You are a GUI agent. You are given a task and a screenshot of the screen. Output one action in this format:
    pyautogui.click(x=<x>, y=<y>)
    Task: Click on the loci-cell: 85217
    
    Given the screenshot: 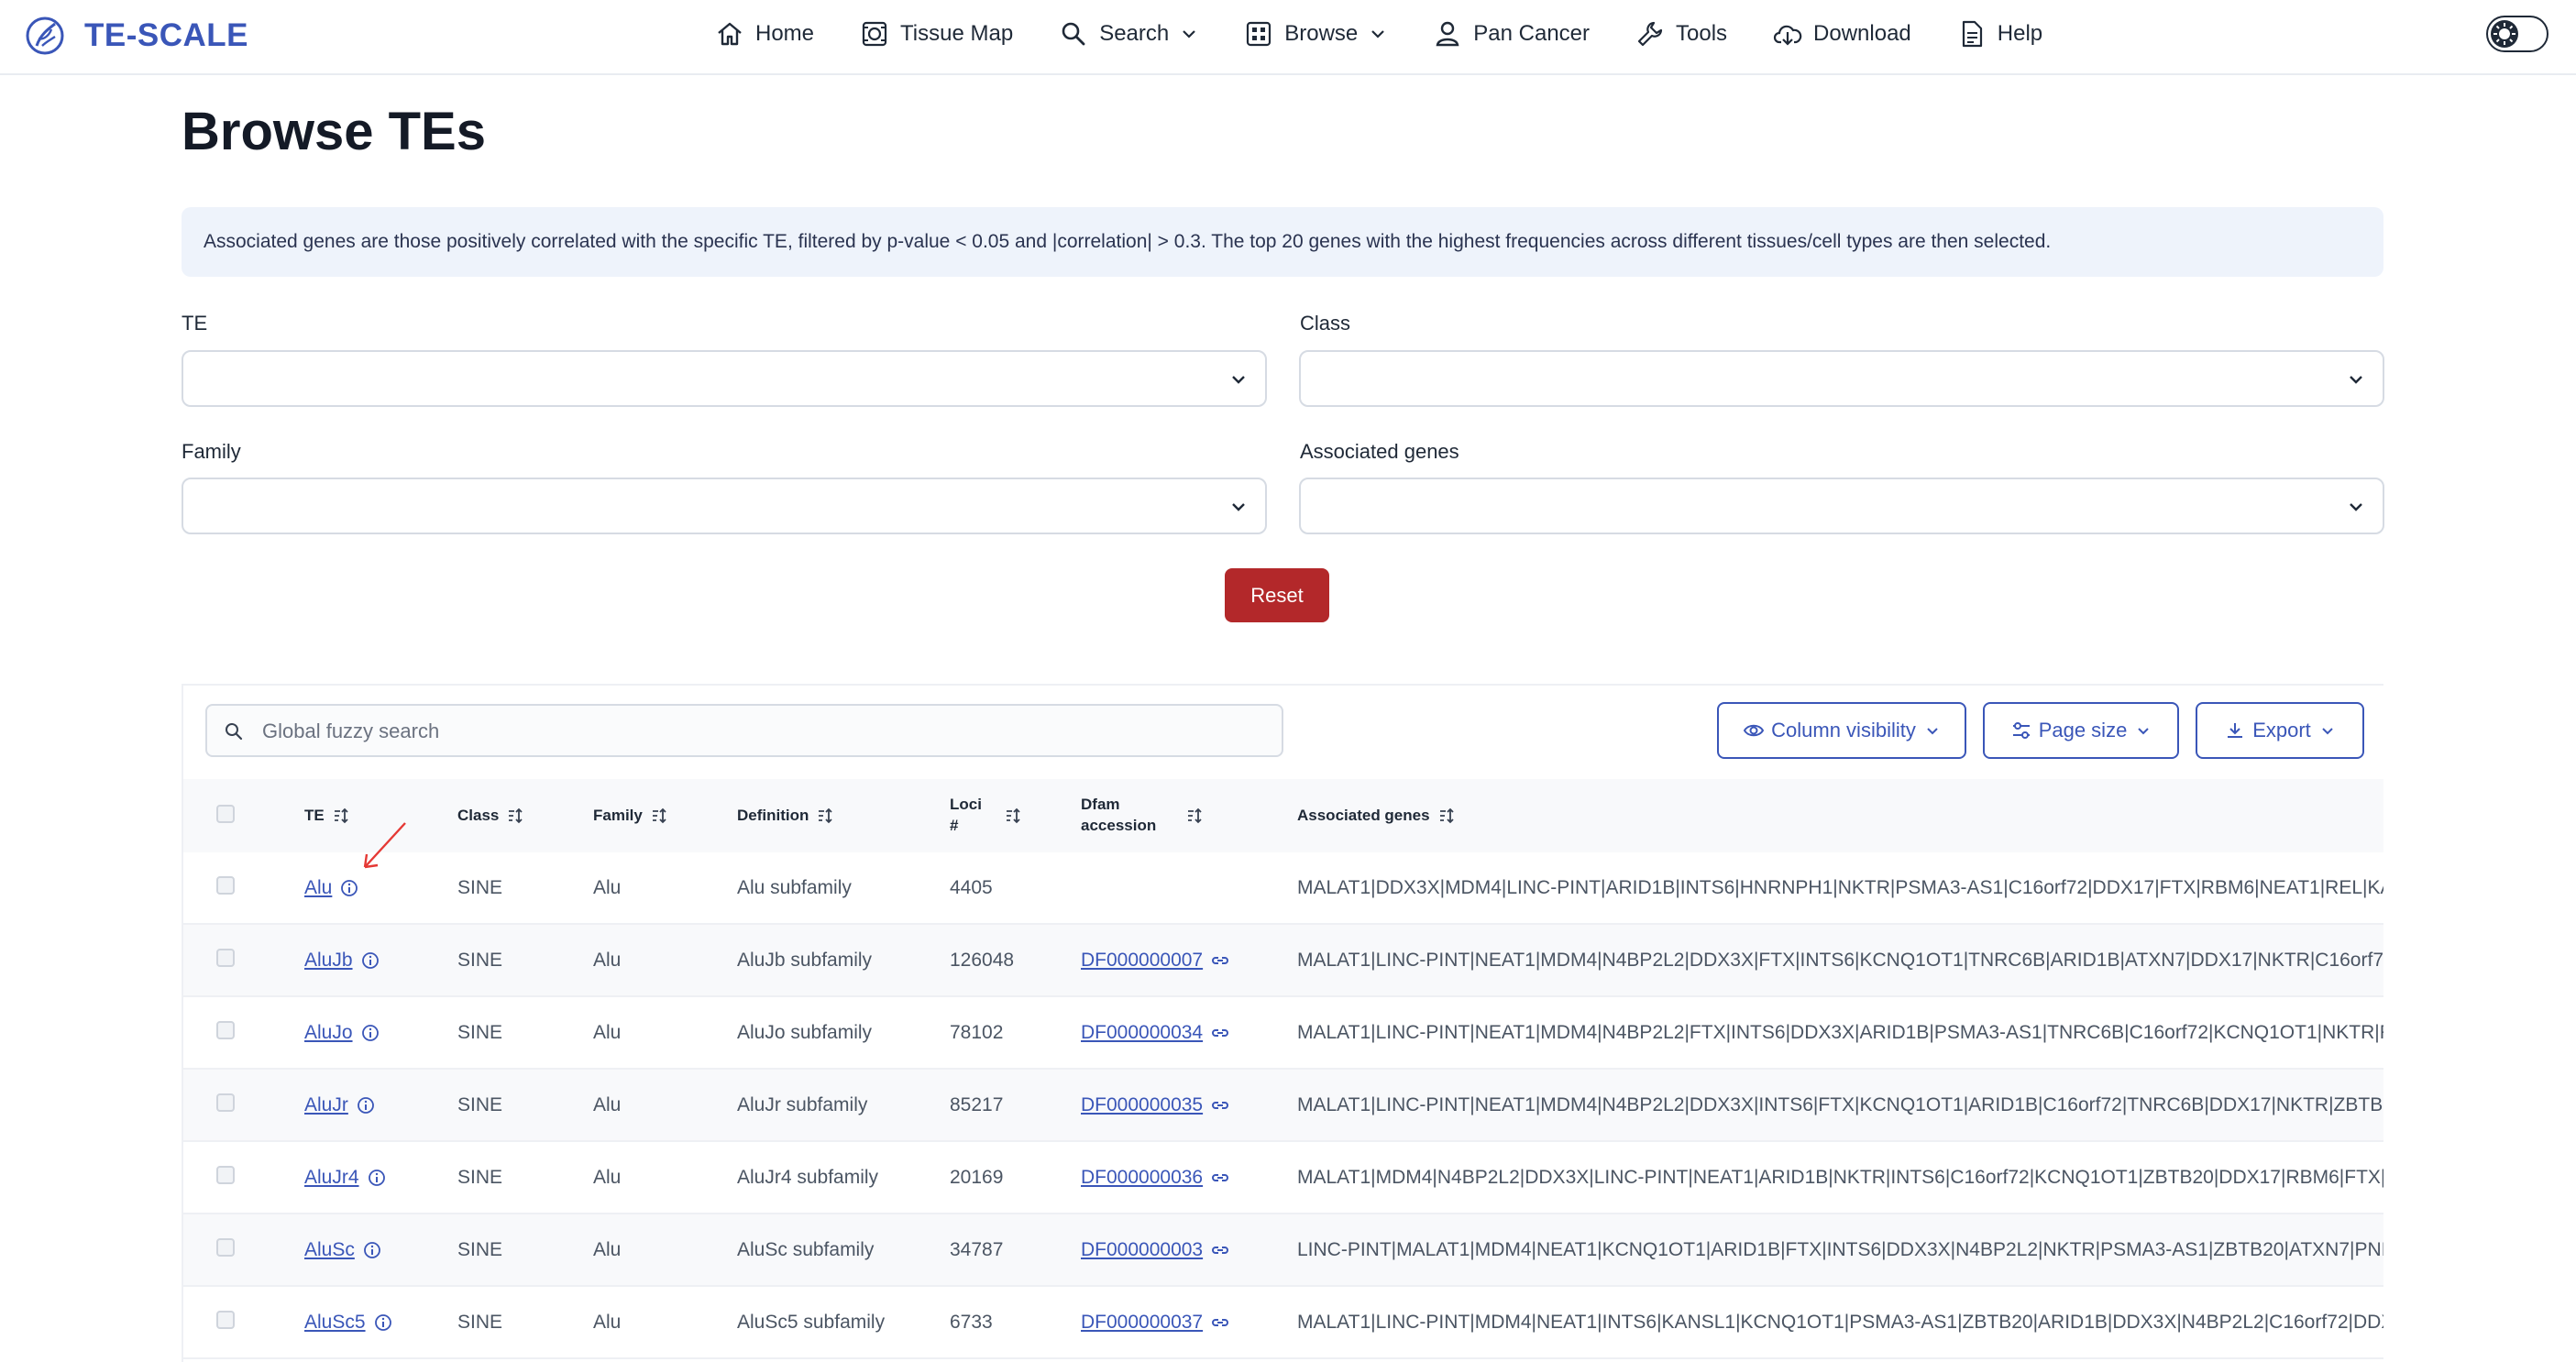 What is the action you would take?
    pyautogui.click(x=1016, y=1105)
    